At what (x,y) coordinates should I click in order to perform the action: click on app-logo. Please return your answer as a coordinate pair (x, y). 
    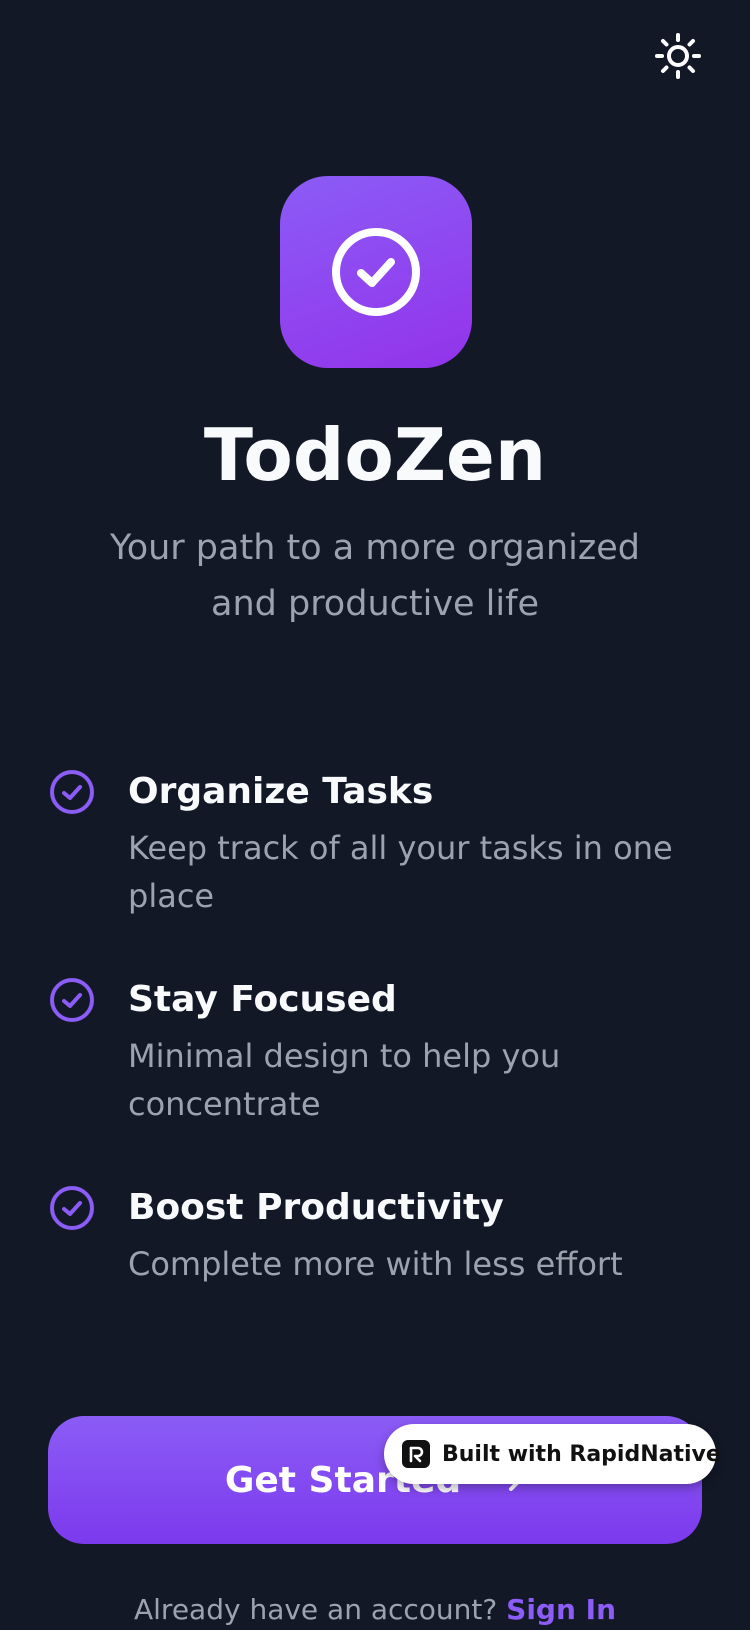
    Looking at the image, I should click on (376, 272).